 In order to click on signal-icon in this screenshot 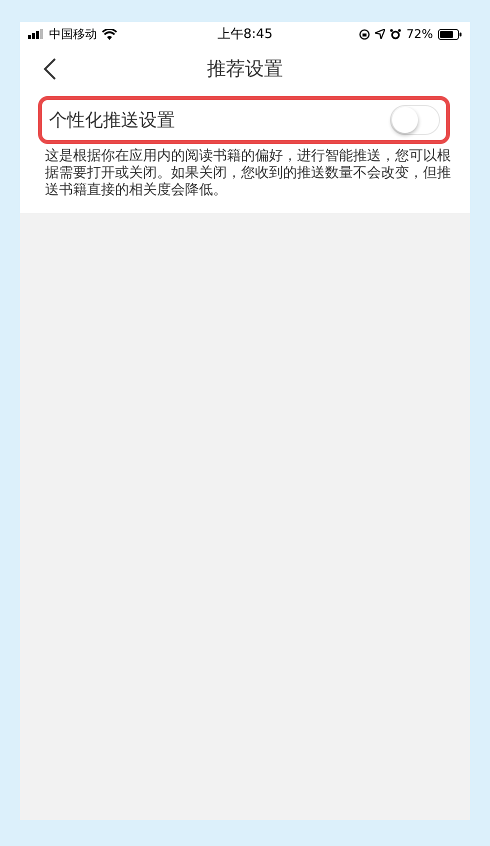, I will do `click(36, 34)`.